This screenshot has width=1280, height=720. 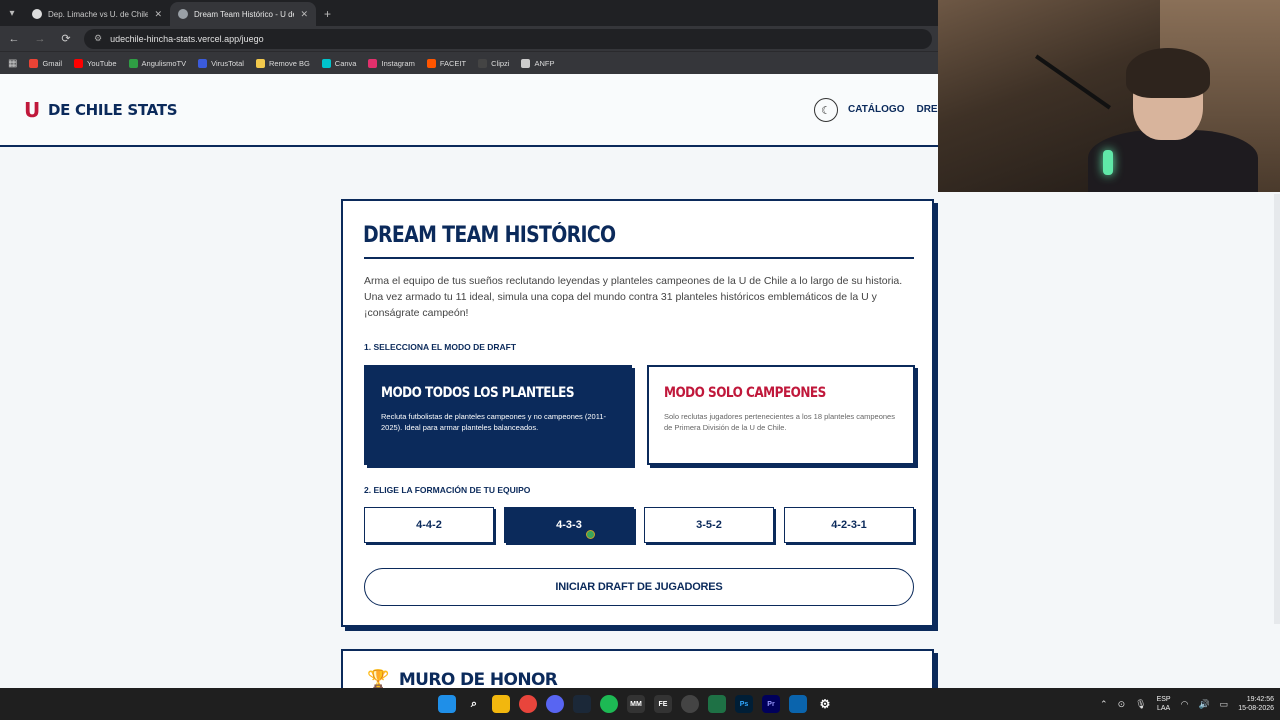 What do you see at coordinates (431, 63) in the screenshot?
I see `faceit-icon` at bounding box center [431, 63].